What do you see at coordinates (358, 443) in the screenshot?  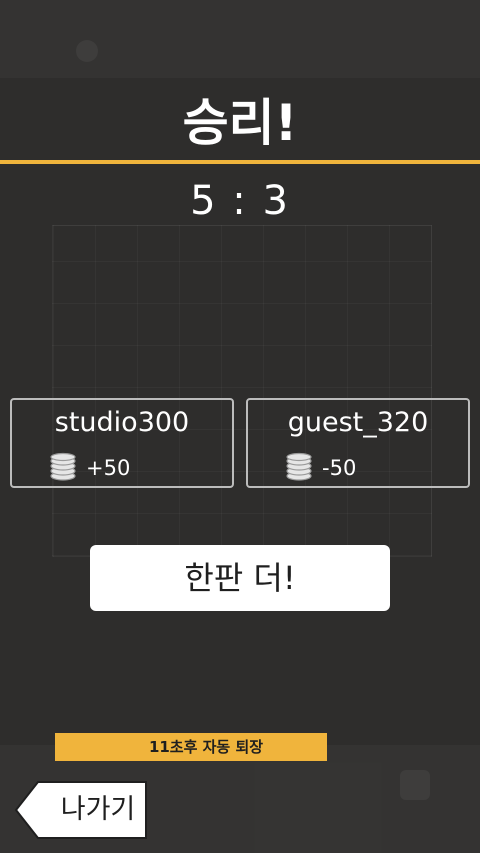 I see `player-card-loser: guest_320 -50` at bounding box center [358, 443].